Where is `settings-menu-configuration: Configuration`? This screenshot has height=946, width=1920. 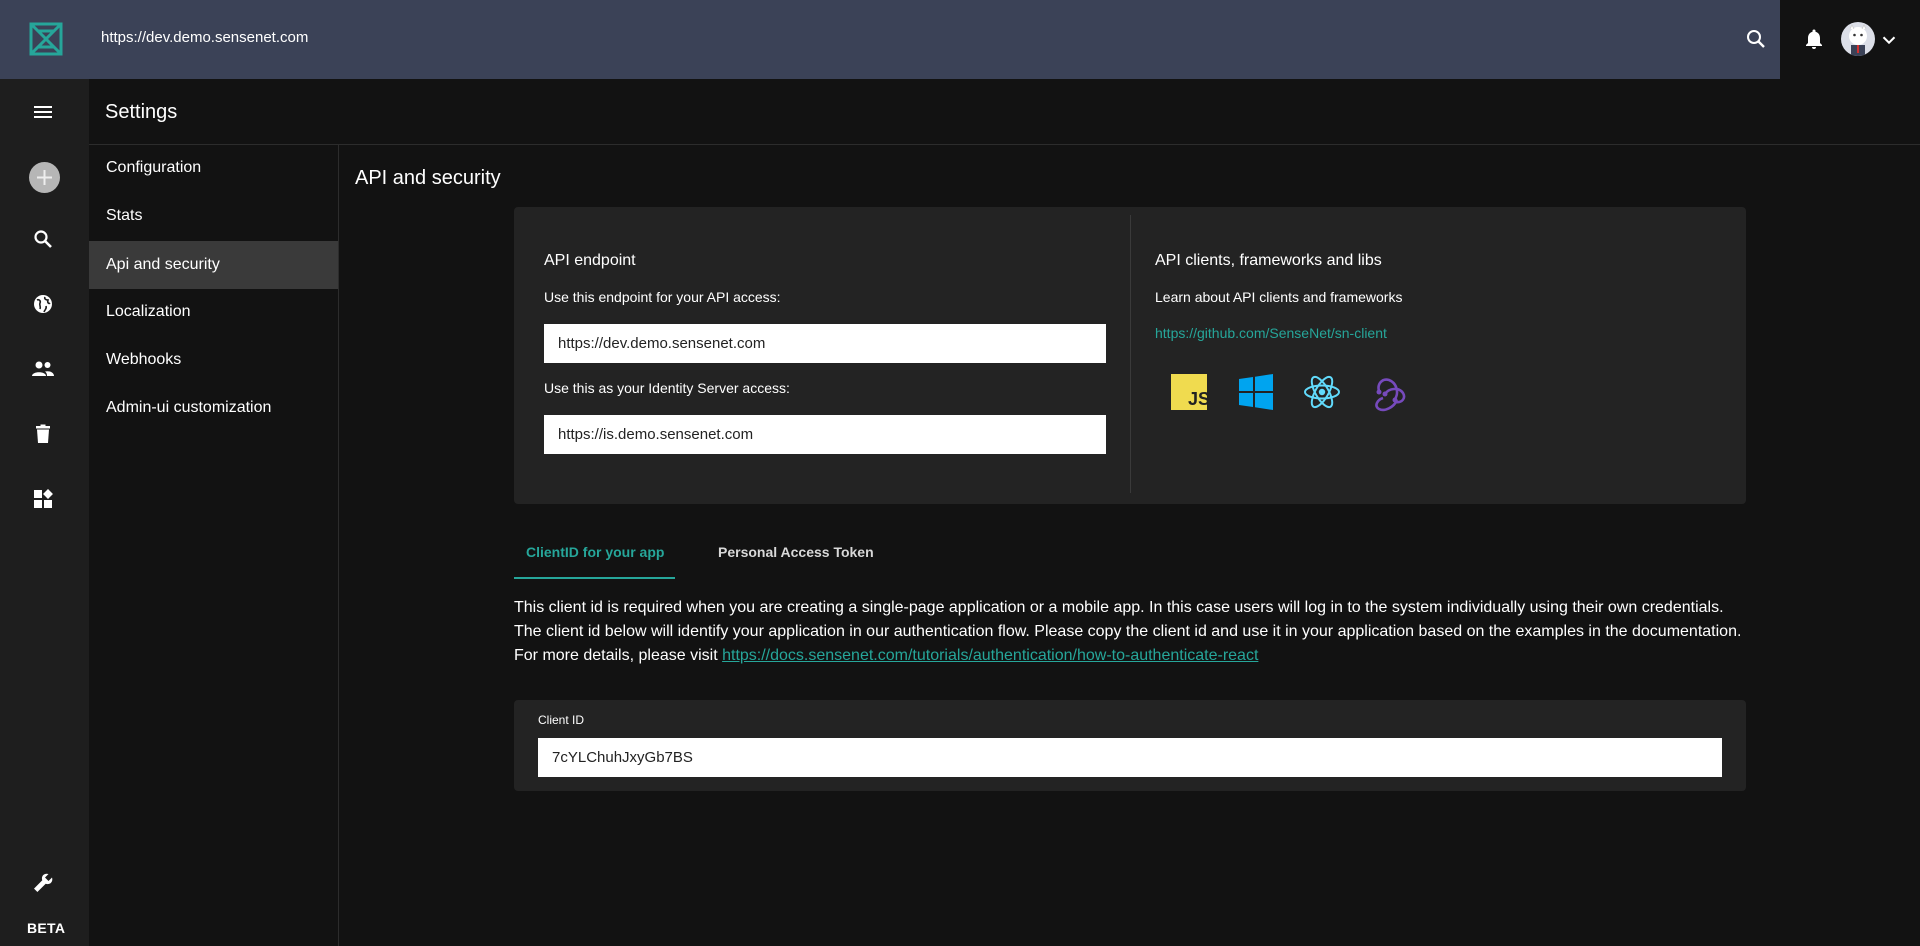 settings-menu-configuration: Configuration is located at coordinates (213, 168).